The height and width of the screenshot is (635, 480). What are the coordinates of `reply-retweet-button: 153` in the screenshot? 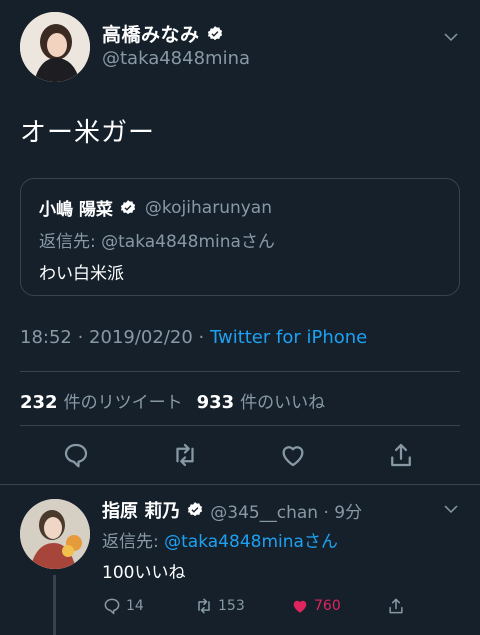 It's located at (219, 606).